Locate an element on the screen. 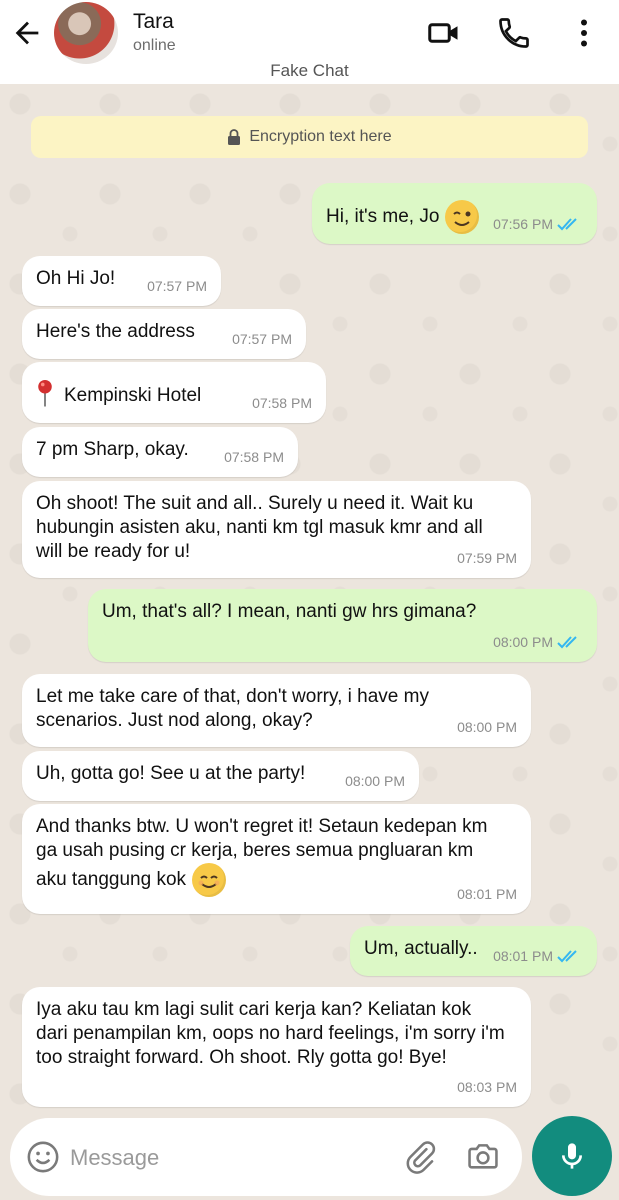 The width and height of the screenshot is (619, 1200). winking-face-icon is located at coordinates (462, 217).